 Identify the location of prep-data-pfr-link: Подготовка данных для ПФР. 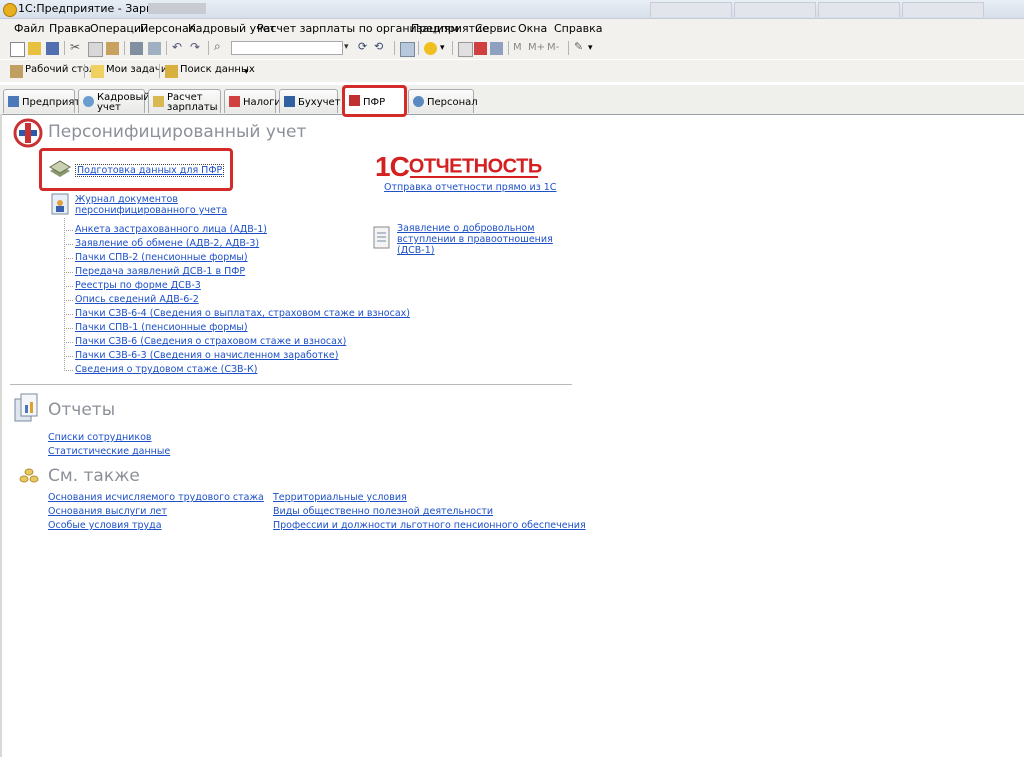
(150, 170).